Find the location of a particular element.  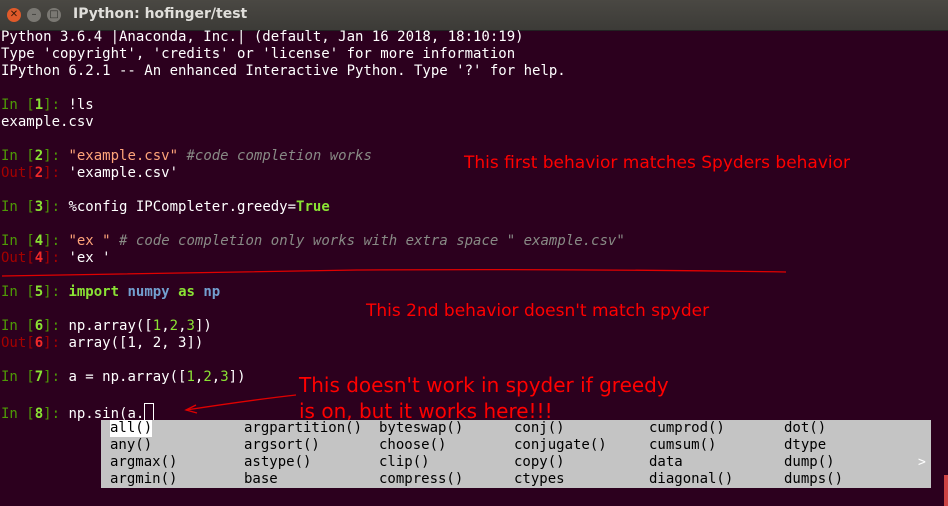

completion-item: argmax() is located at coordinates (143, 462).